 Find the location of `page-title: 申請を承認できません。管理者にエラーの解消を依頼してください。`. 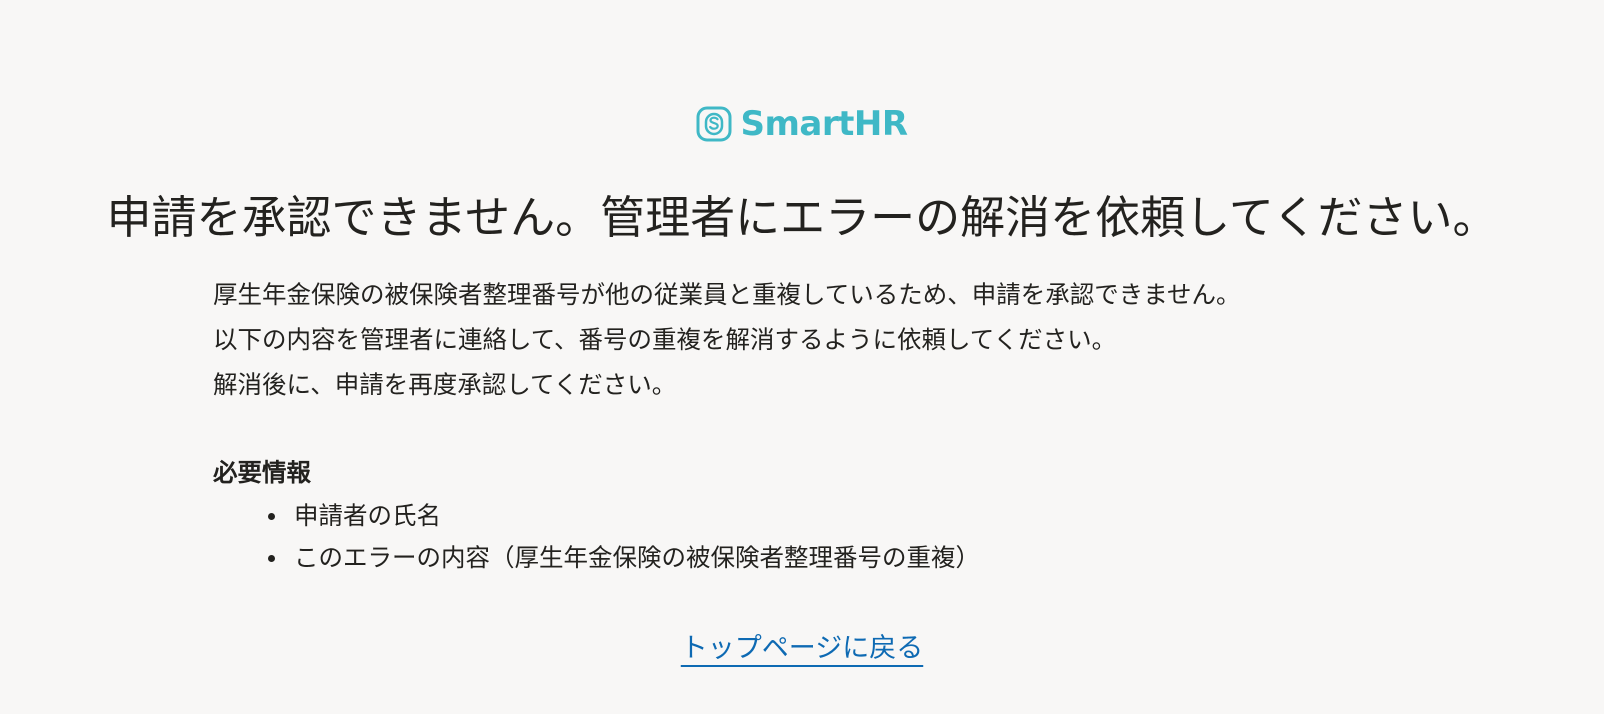

page-title: 申請を承認できません。管理者にエラーの解消を依頼してください。 is located at coordinates (802, 217).